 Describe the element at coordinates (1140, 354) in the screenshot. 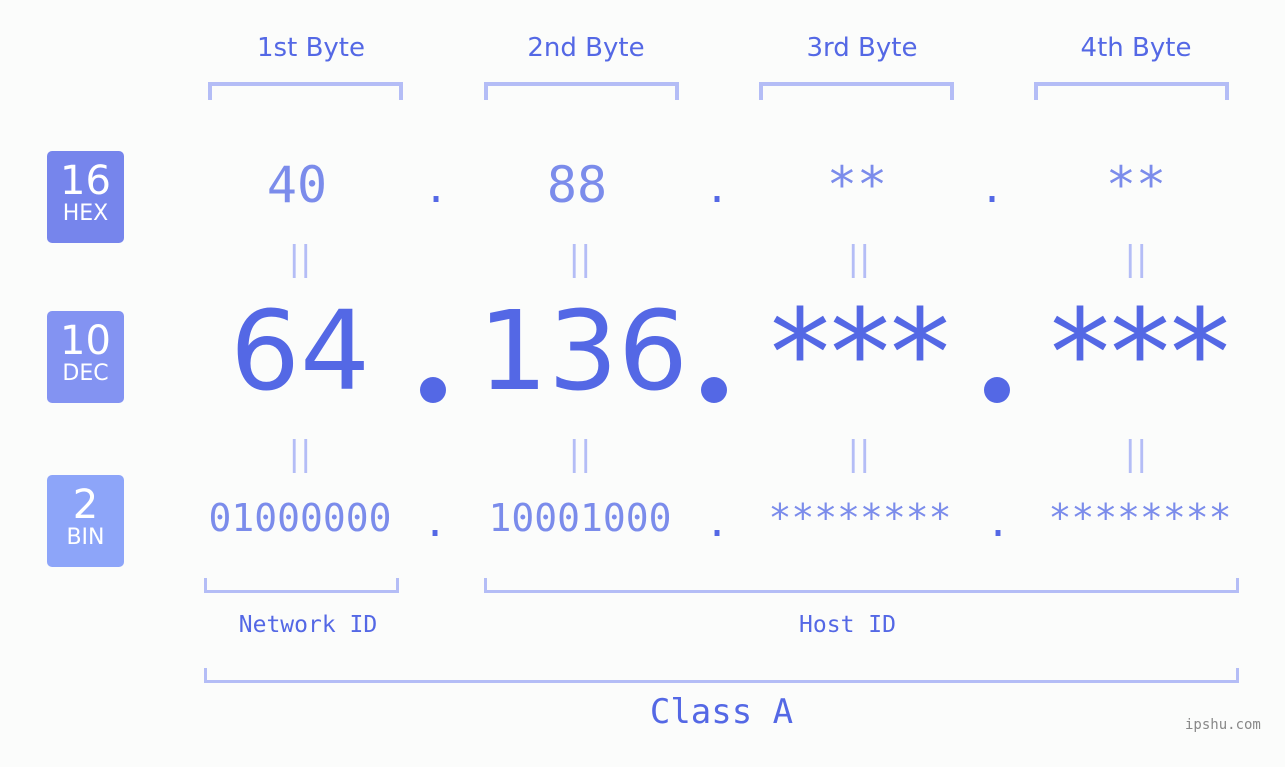

I see `dec-byte-4: ***` at that location.